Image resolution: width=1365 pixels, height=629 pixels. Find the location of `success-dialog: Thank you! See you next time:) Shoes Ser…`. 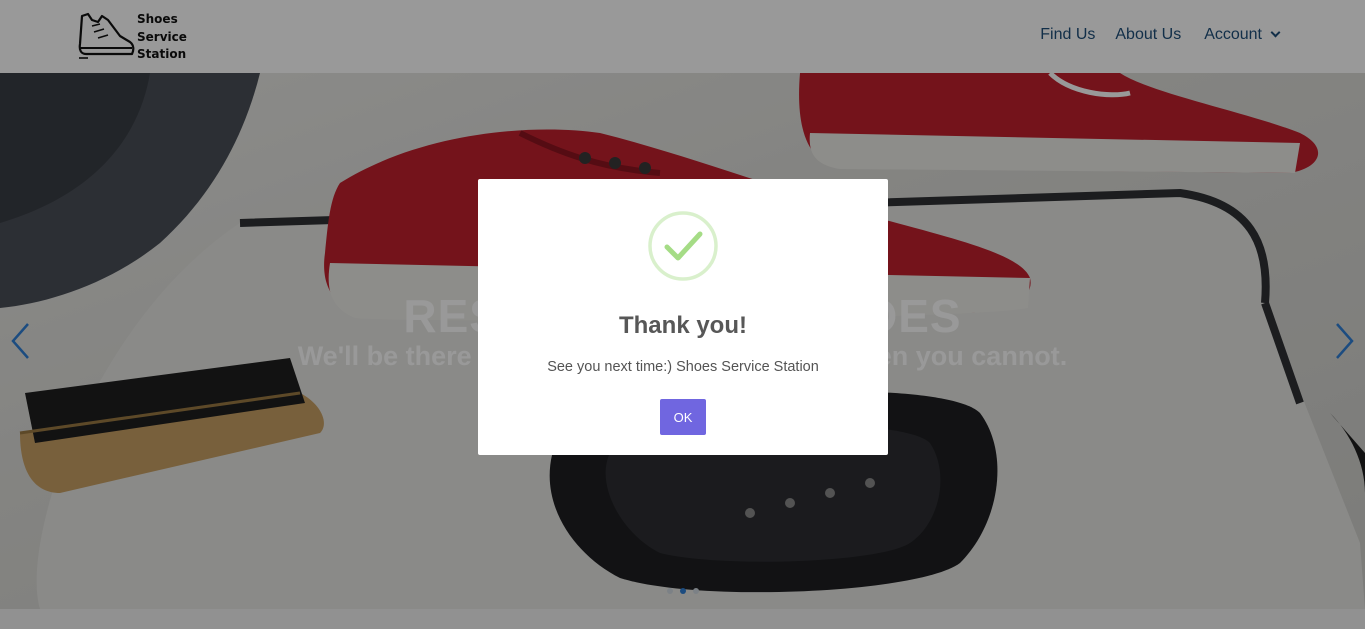

success-dialog: Thank you! See you next time:) Shoes Ser… is located at coordinates (683, 317).